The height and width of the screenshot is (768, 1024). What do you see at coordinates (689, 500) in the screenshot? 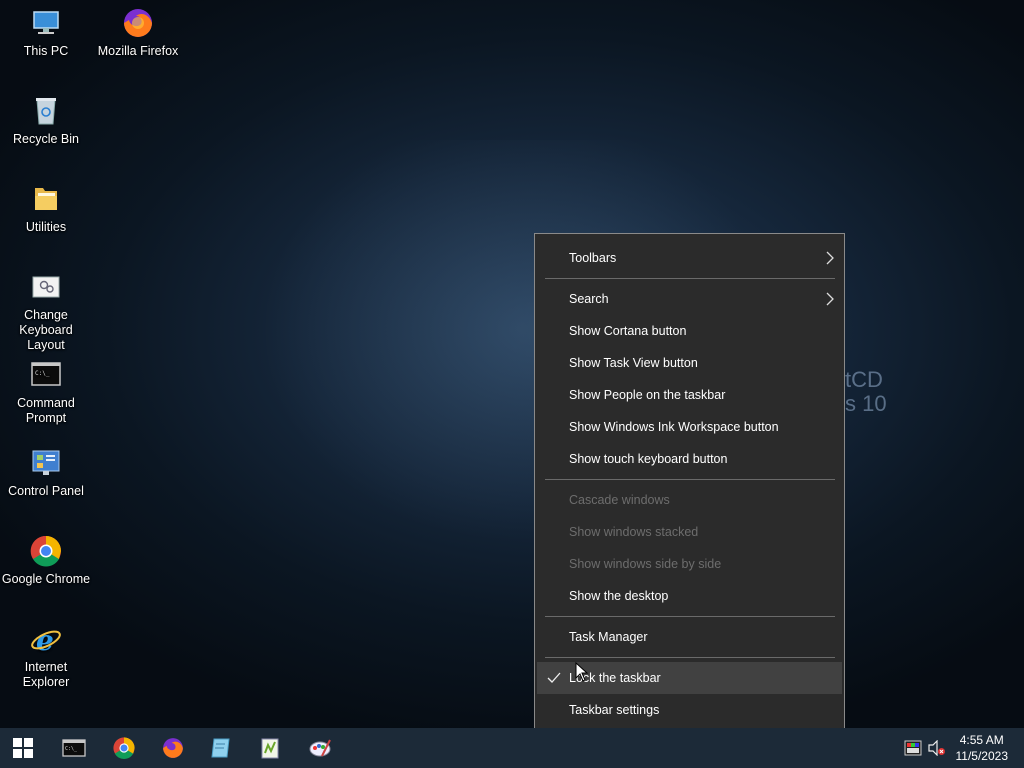
I see `menu-item-cascade-windows: Cascade windows` at bounding box center [689, 500].